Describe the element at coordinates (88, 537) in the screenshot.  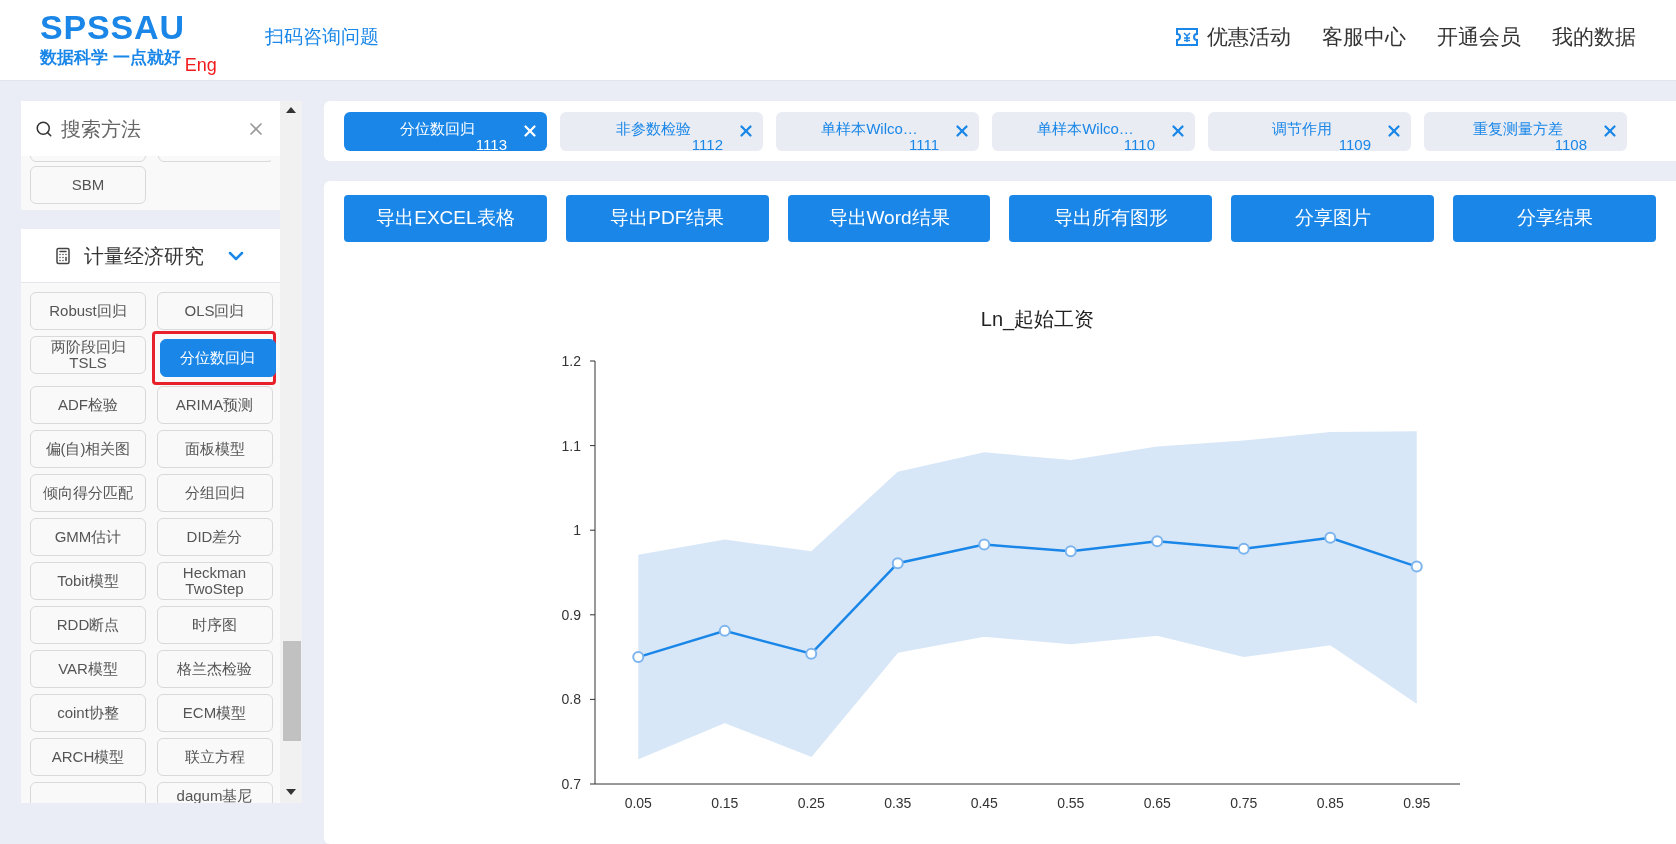
I see `method-button: GMM估计` at that location.